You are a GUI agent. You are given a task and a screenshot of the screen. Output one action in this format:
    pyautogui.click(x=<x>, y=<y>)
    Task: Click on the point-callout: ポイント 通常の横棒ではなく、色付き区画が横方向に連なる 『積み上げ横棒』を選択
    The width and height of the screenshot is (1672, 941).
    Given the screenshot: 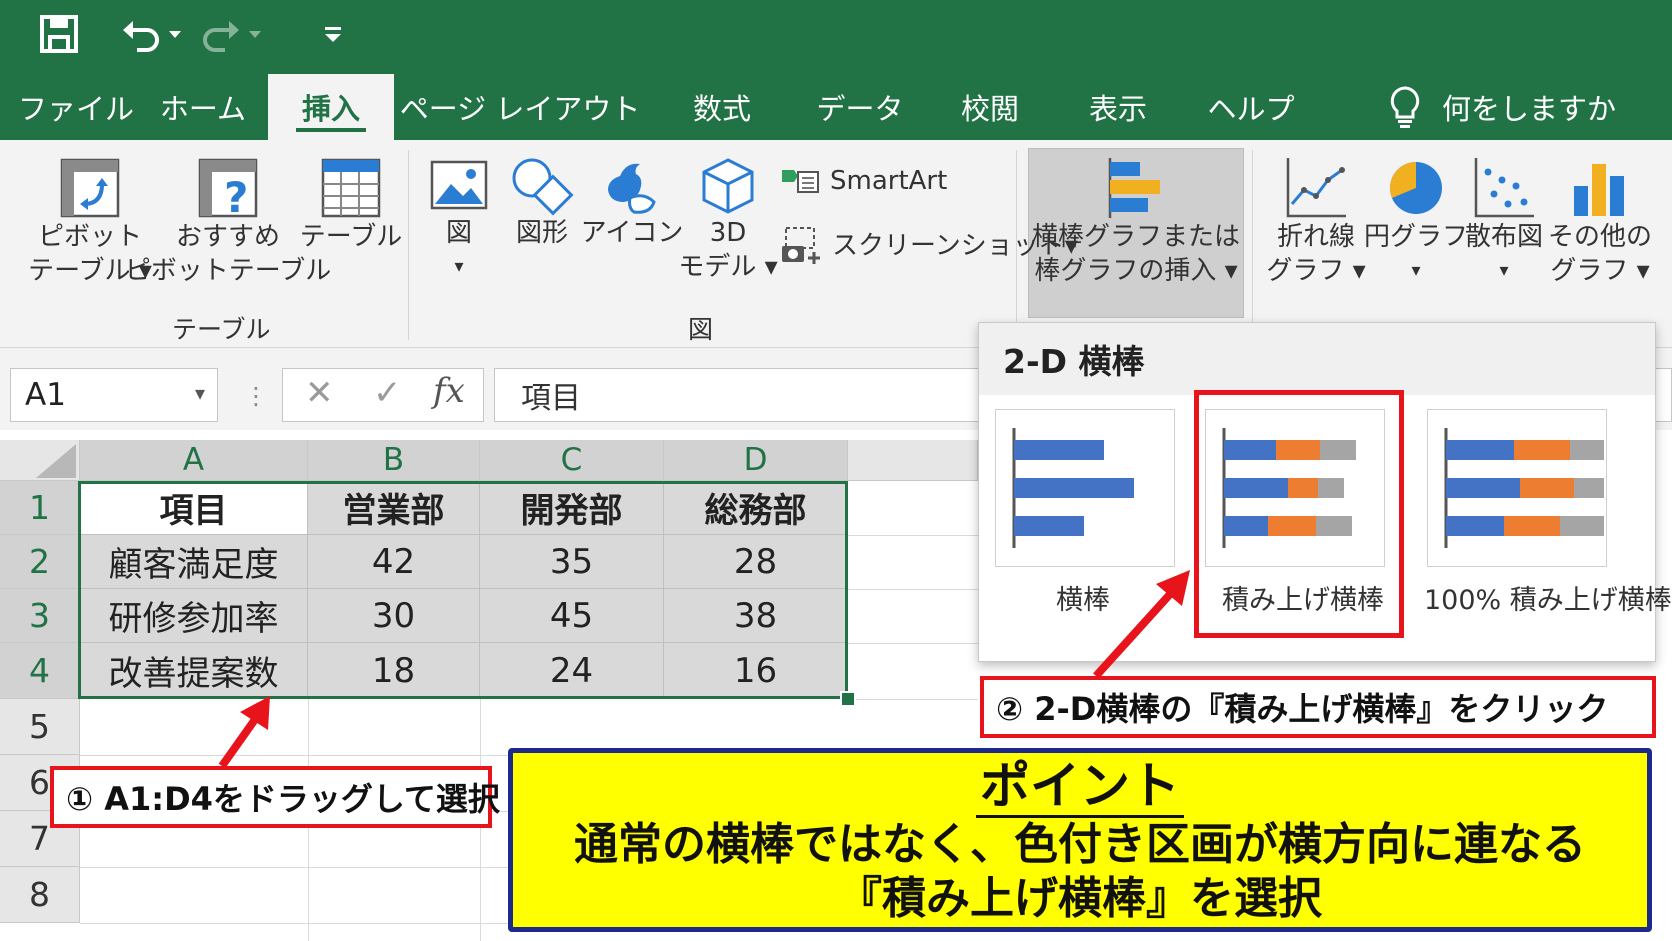 What is the action you would take?
    pyautogui.click(x=1080, y=840)
    